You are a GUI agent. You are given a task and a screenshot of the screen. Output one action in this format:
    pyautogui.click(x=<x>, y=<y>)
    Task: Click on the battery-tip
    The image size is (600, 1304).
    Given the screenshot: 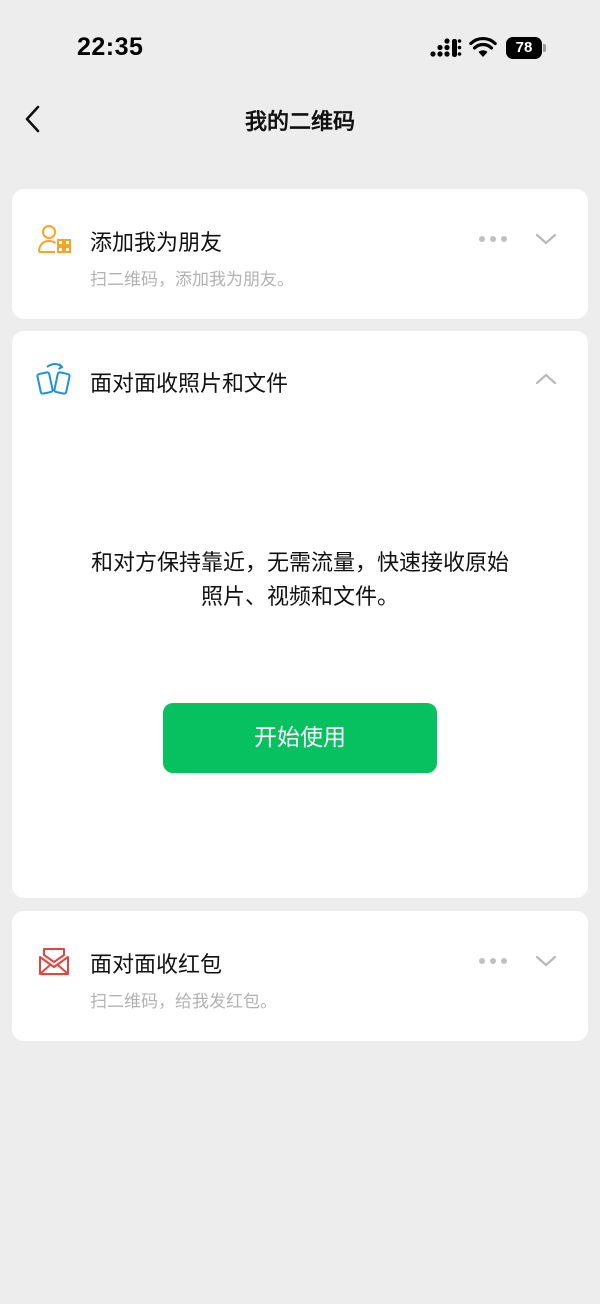 What is the action you would take?
    pyautogui.click(x=544, y=48)
    